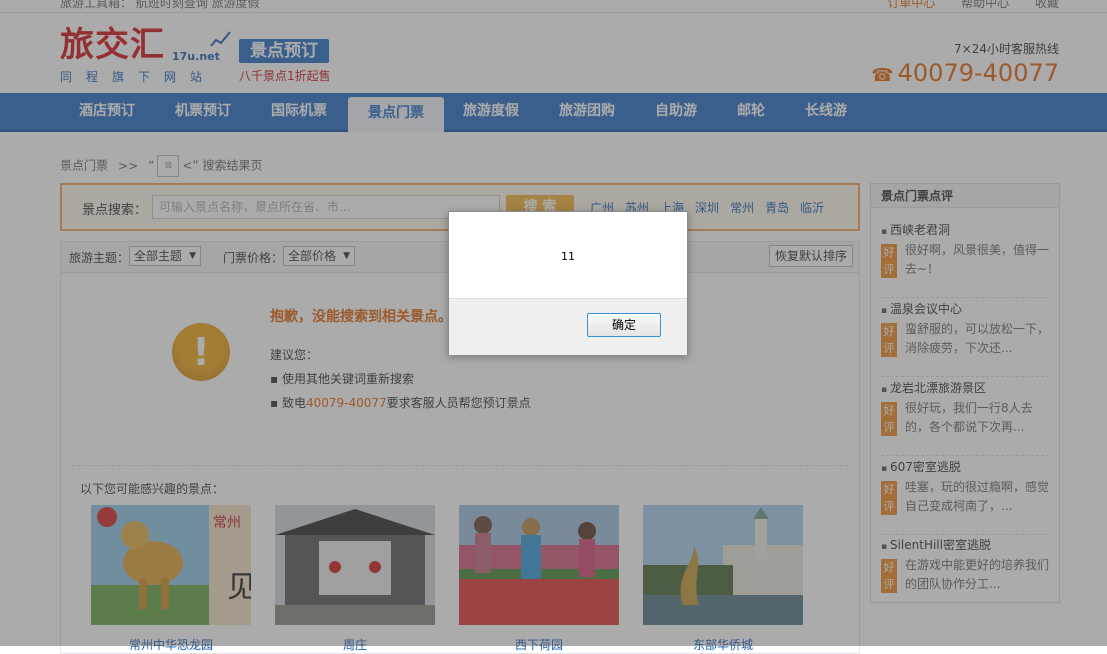  I want to click on alert-footer: 确定, so click(568, 326).